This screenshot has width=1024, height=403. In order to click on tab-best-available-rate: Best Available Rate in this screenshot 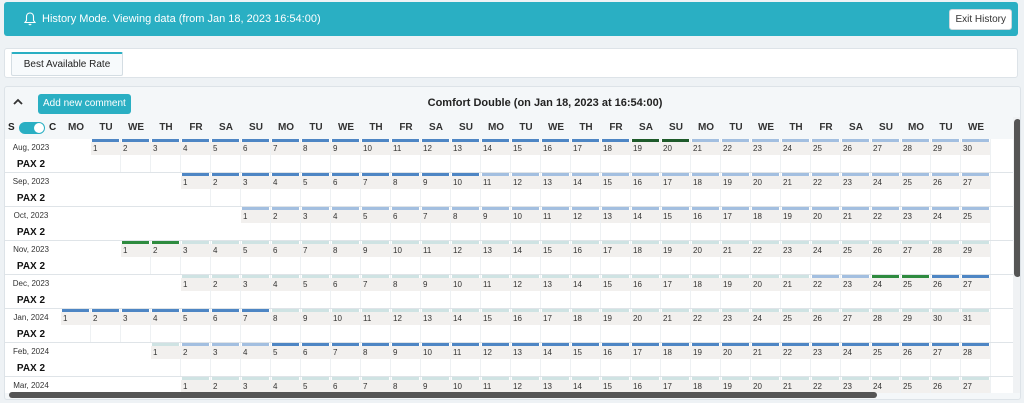, I will do `click(67, 64)`.